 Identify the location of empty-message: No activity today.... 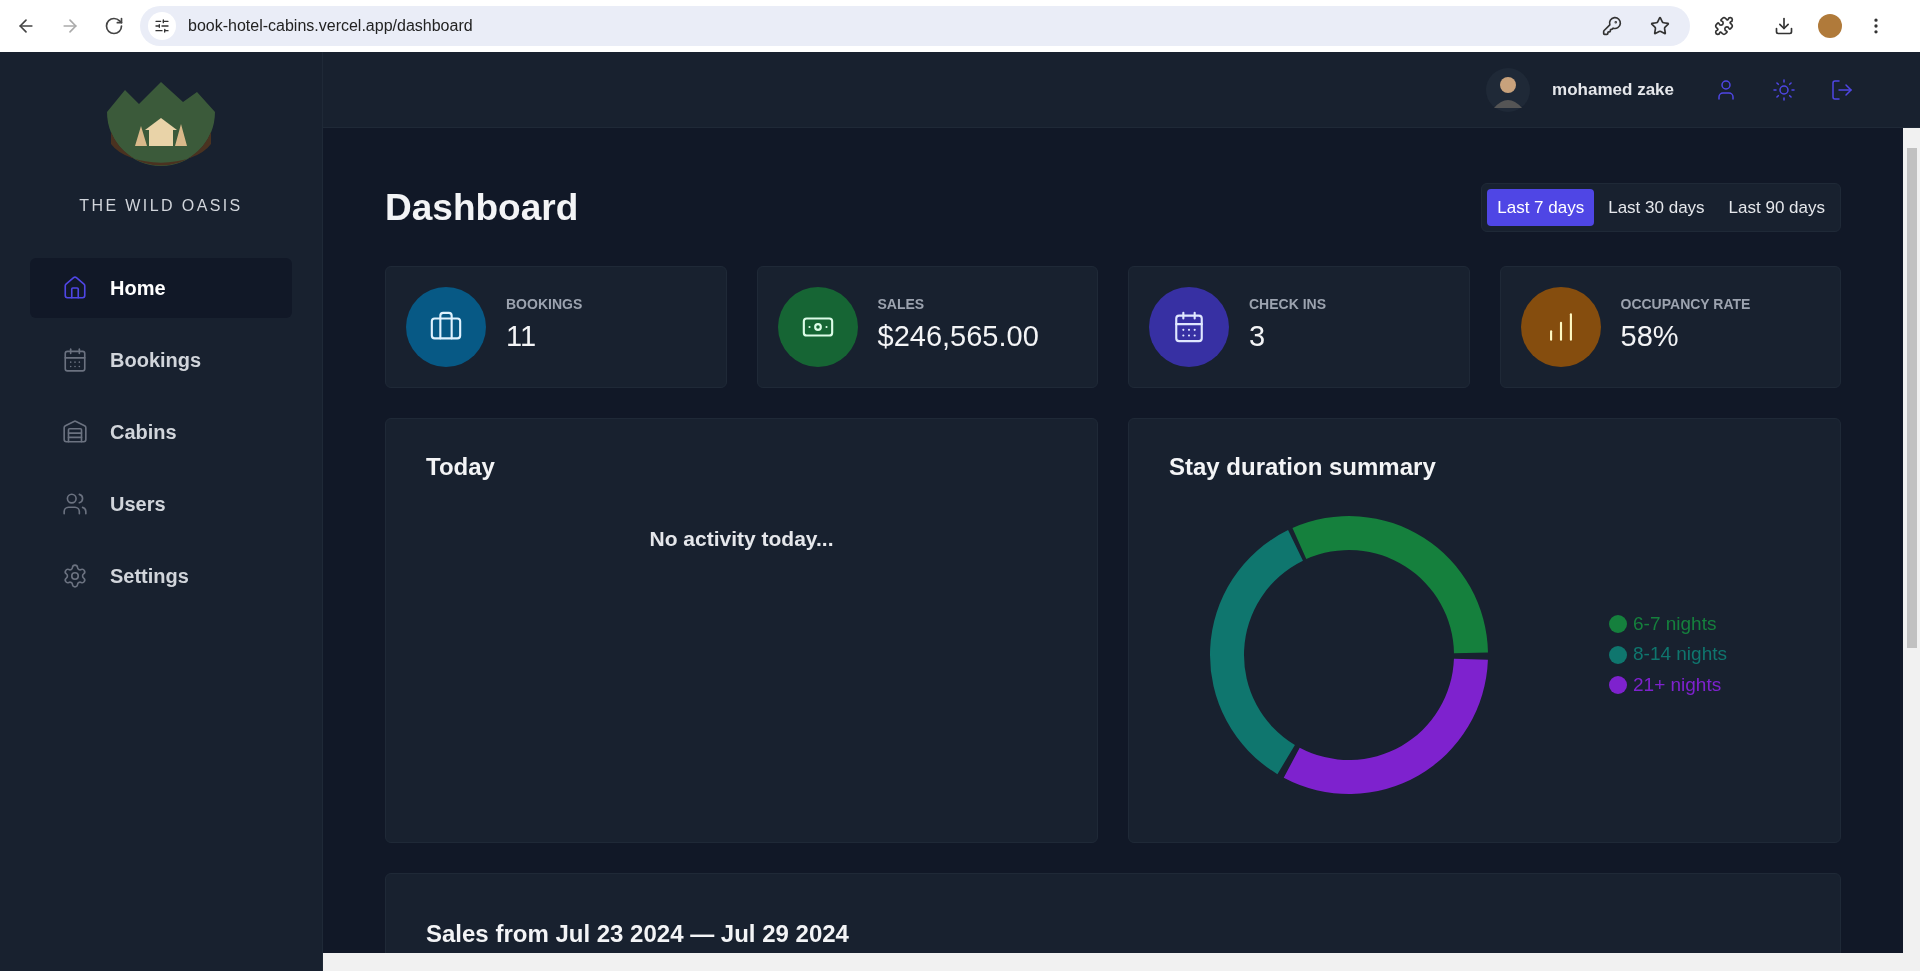
(741, 538).